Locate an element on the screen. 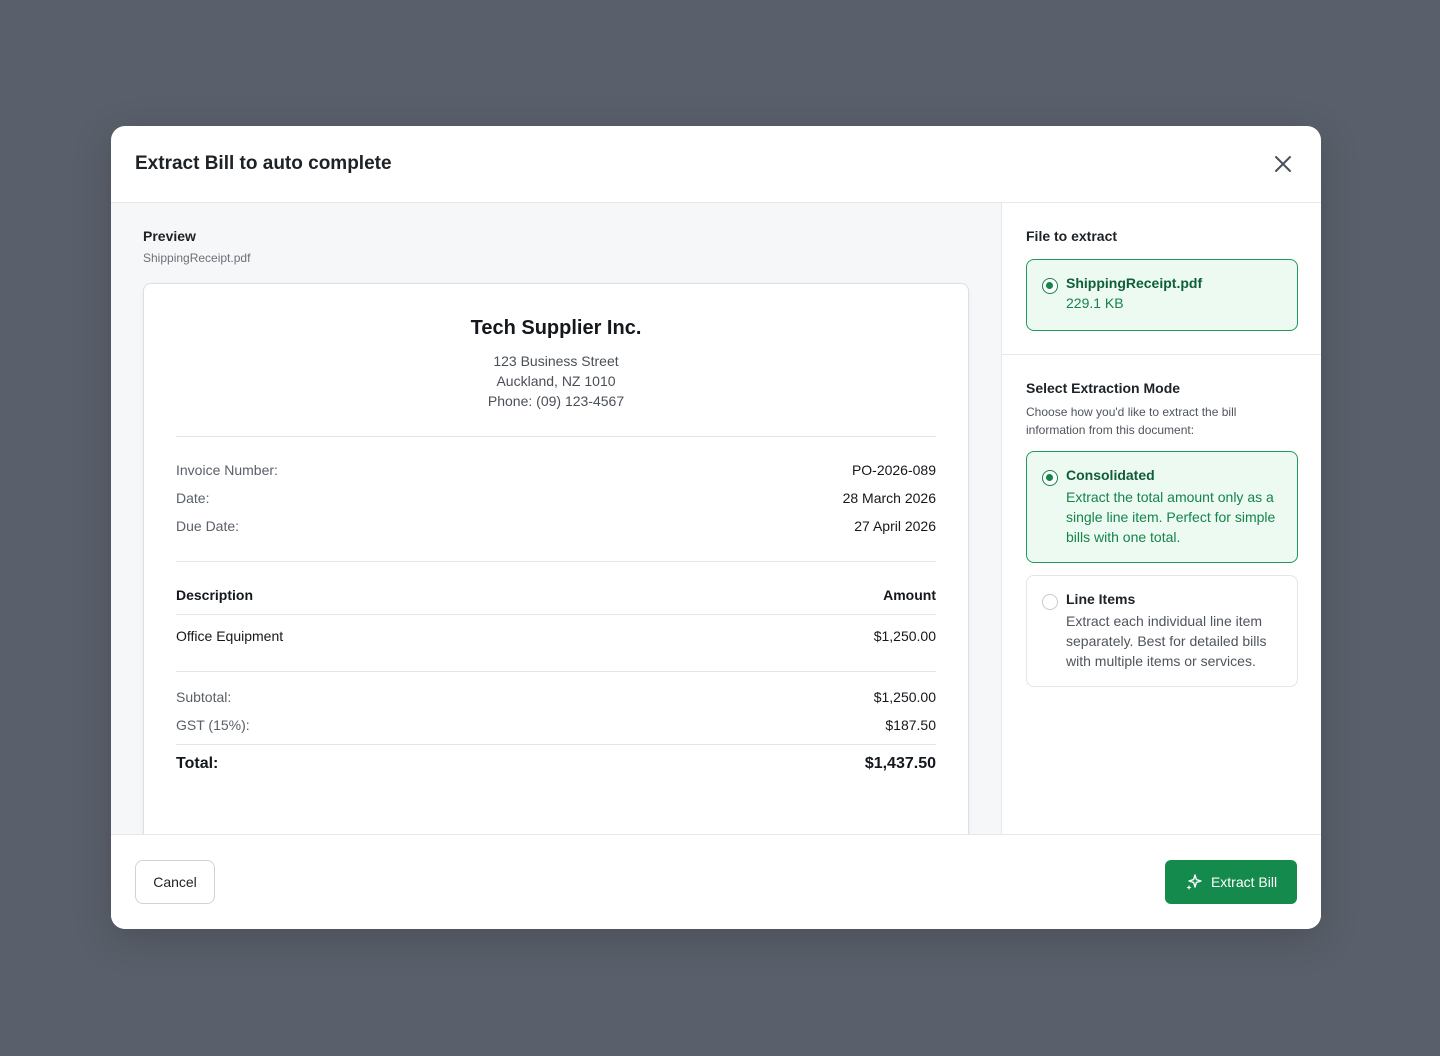 This screenshot has width=1440, height=1056. gst-value: $187.50 is located at coordinates (910, 725).